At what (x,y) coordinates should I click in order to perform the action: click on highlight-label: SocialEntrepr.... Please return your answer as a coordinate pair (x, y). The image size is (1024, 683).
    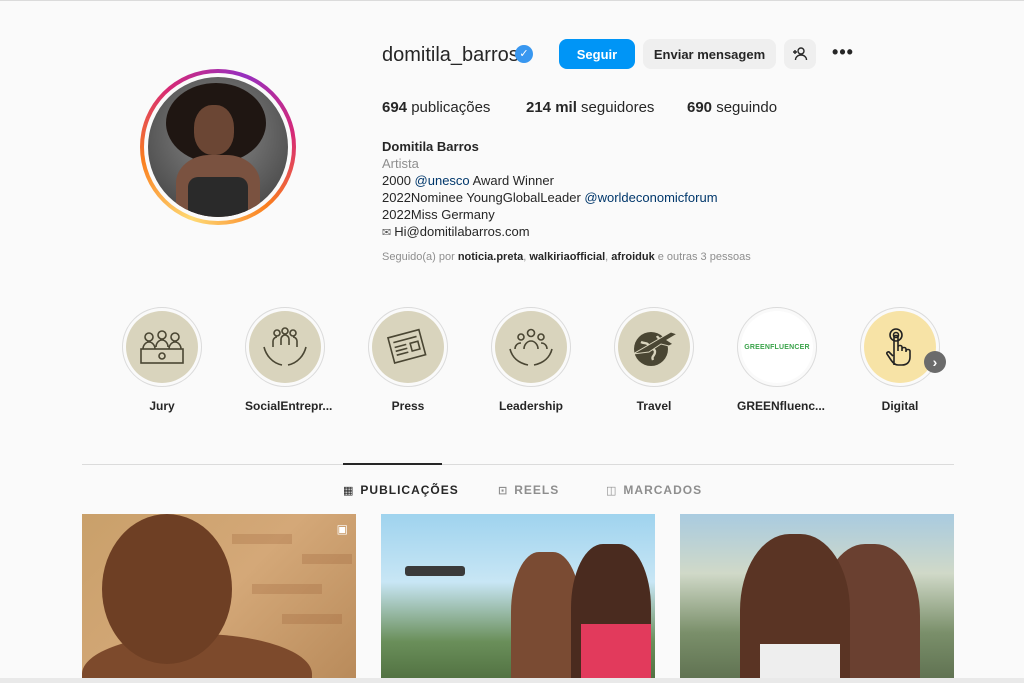
    Looking at the image, I should click on (289, 406).